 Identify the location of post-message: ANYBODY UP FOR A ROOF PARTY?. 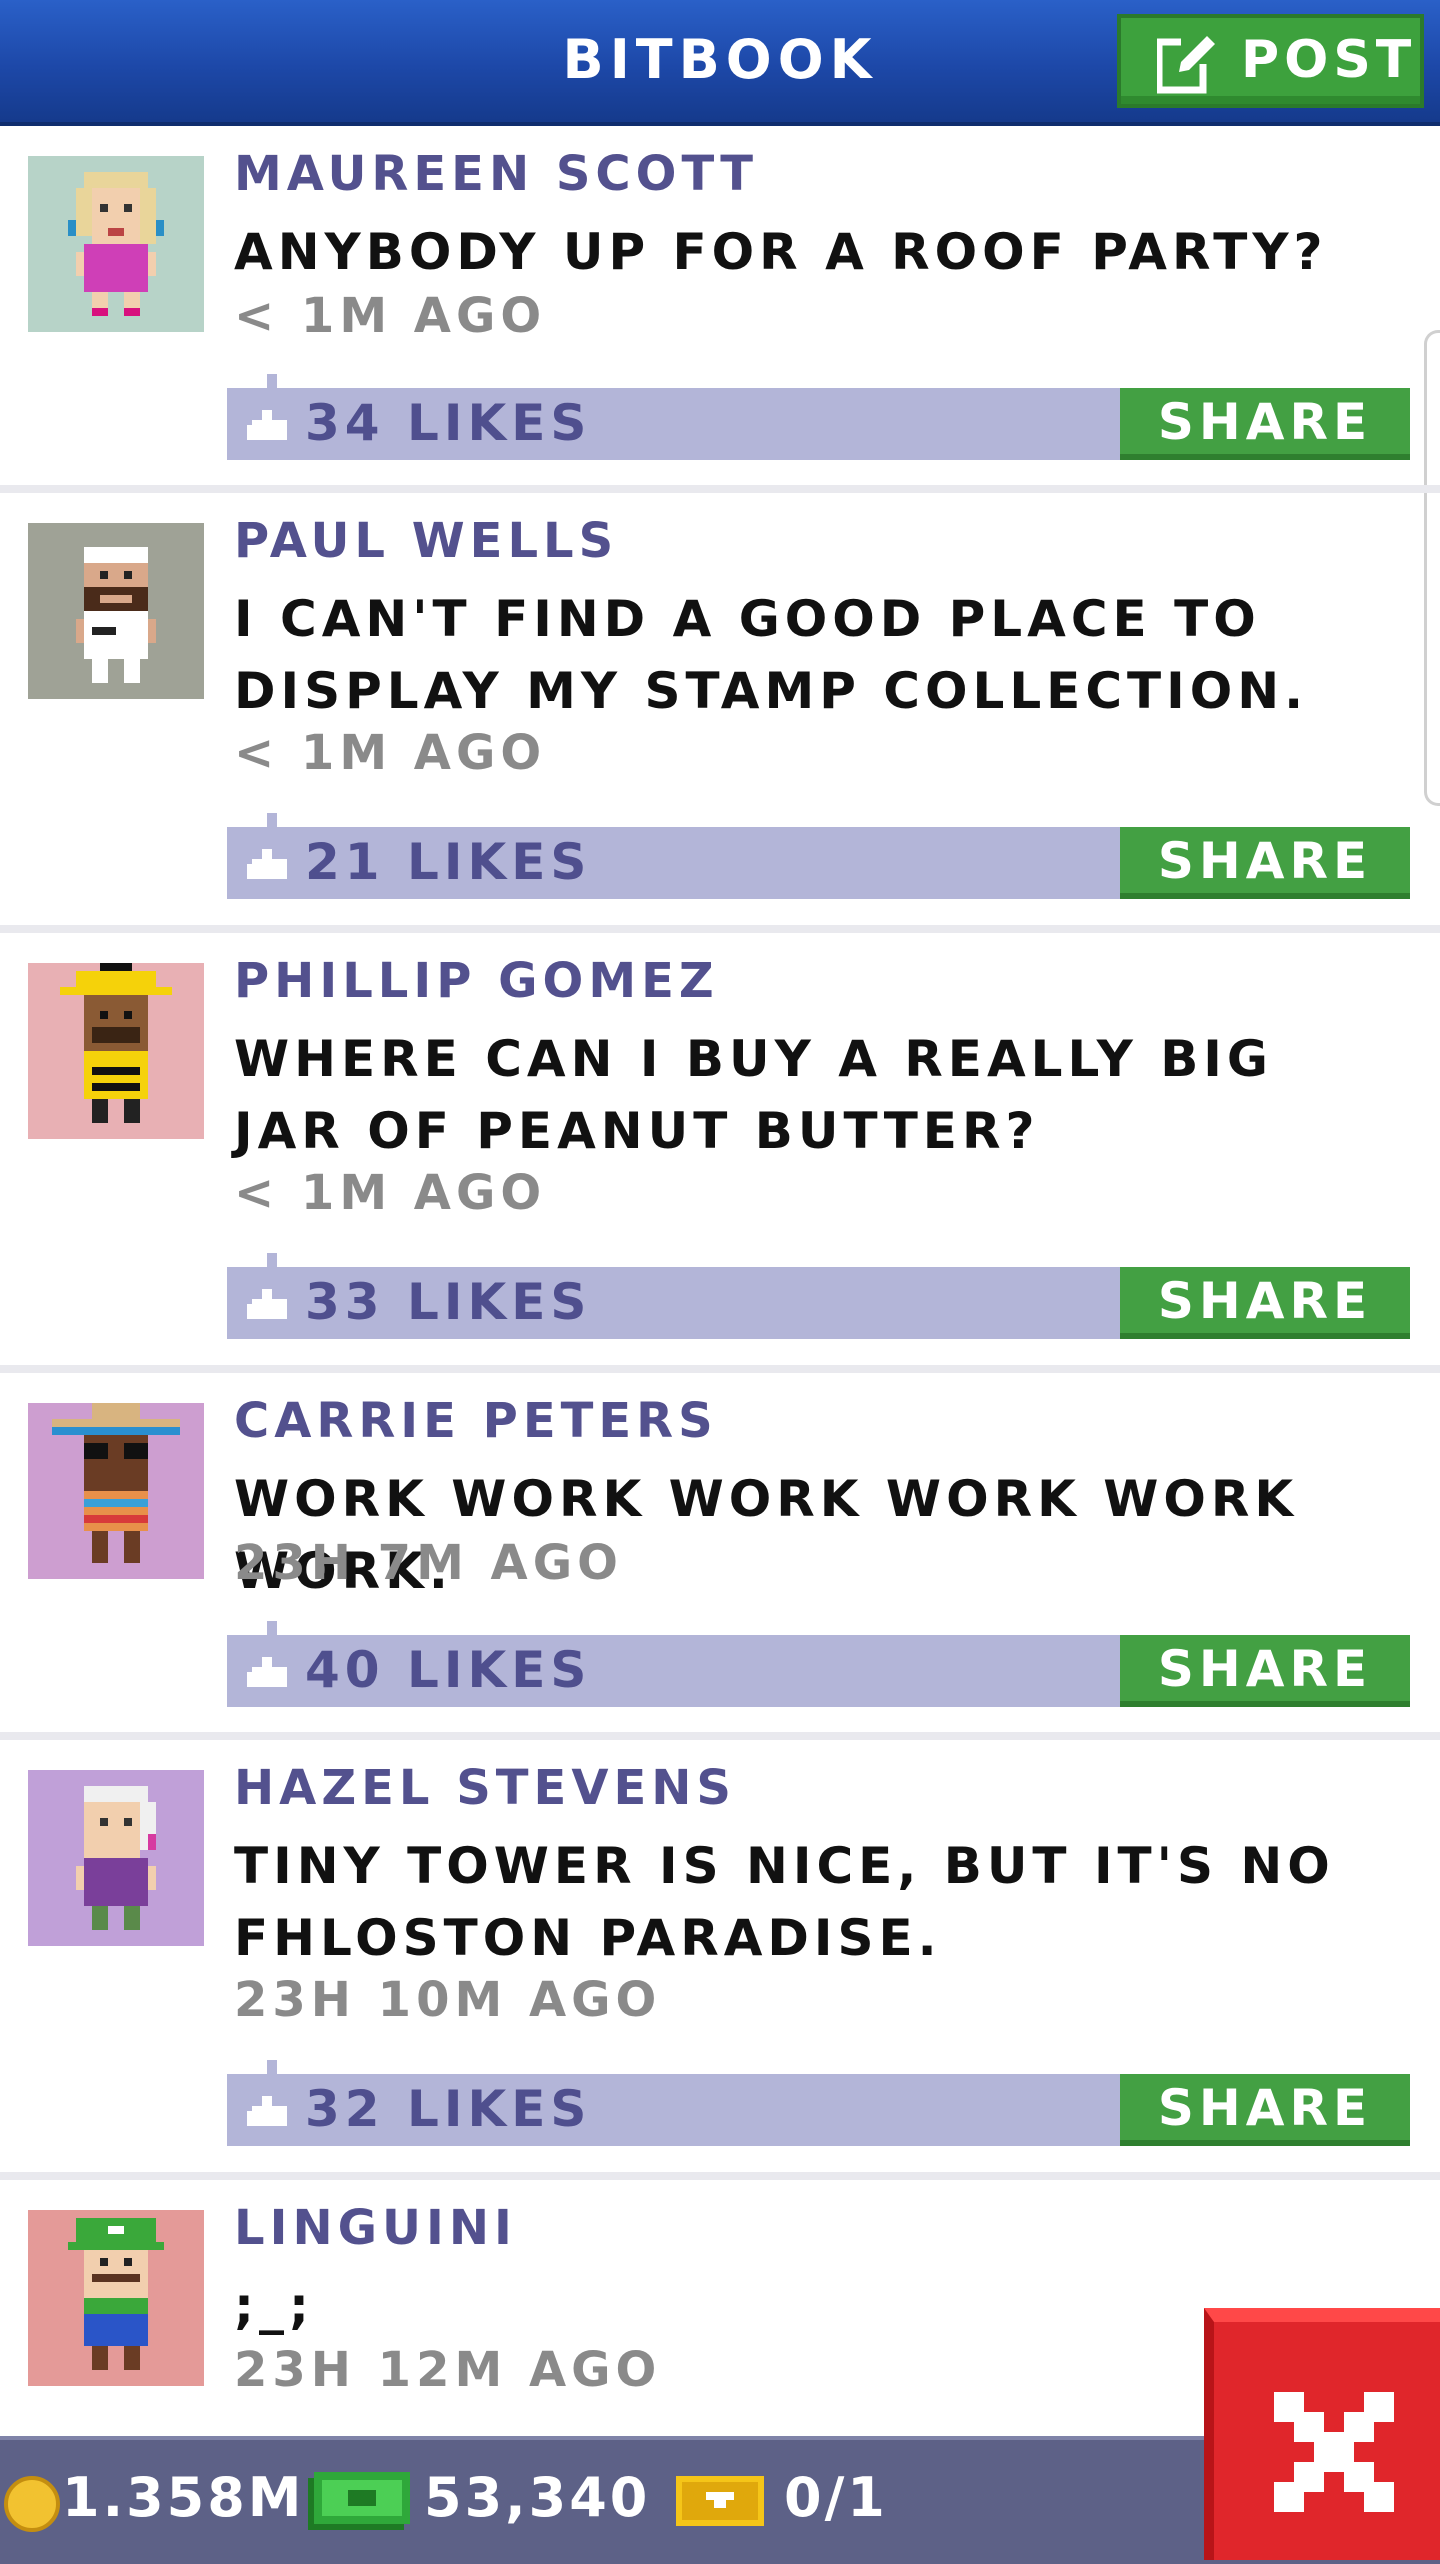
(781, 252).